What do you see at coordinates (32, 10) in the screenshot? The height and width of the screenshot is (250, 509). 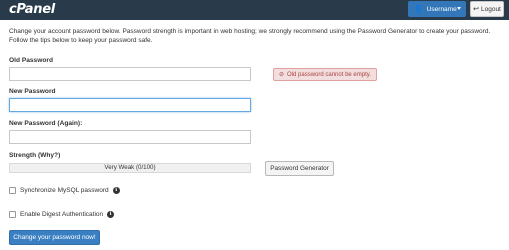 I see `cpanel-logo: cPanel` at bounding box center [32, 10].